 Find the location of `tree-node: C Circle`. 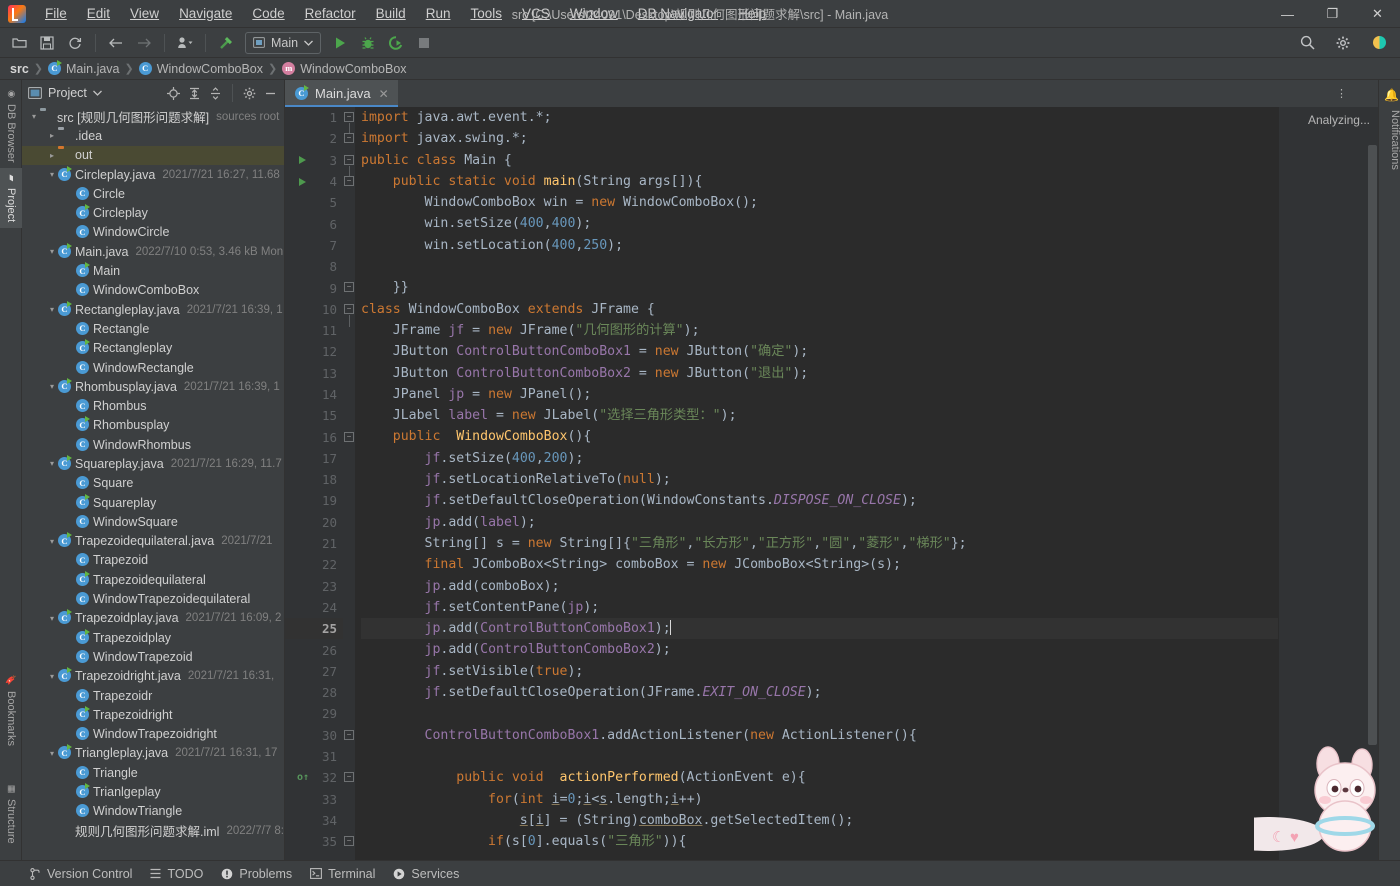

tree-node: C Circle is located at coordinates (153, 193).